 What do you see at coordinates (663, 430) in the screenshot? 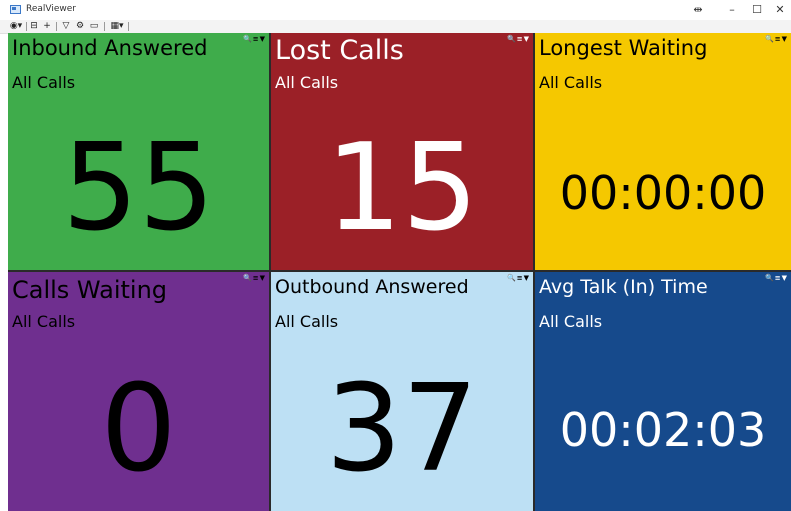
I see `tile-value: 00:02:03` at bounding box center [663, 430].